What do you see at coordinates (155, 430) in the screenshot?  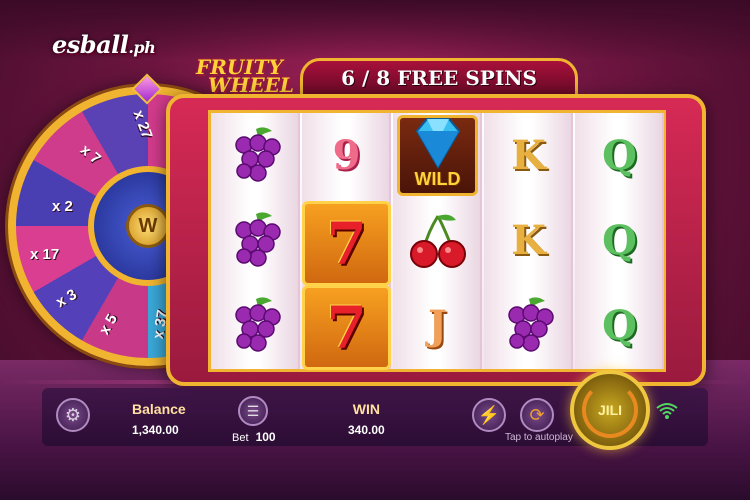 I see `balance-value: 1,340.00` at bounding box center [155, 430].